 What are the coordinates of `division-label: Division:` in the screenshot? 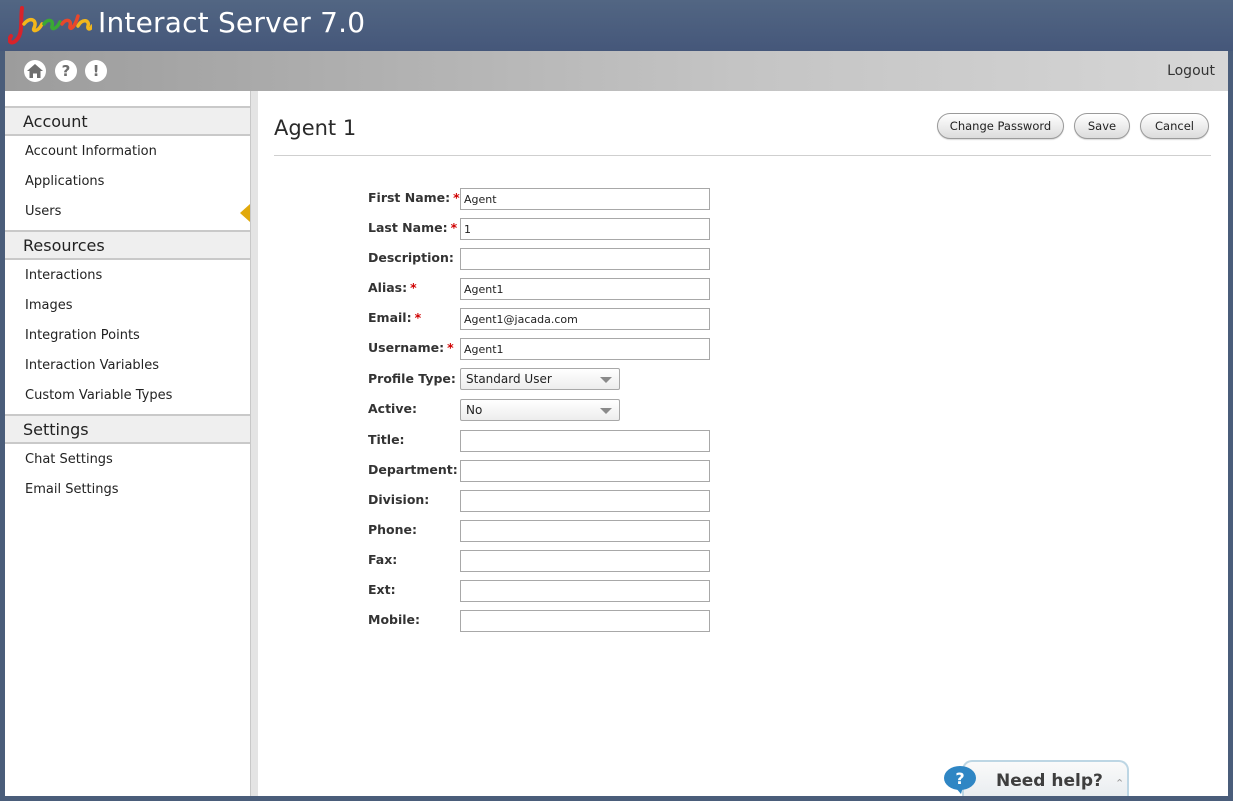 It's located at (399, 499).